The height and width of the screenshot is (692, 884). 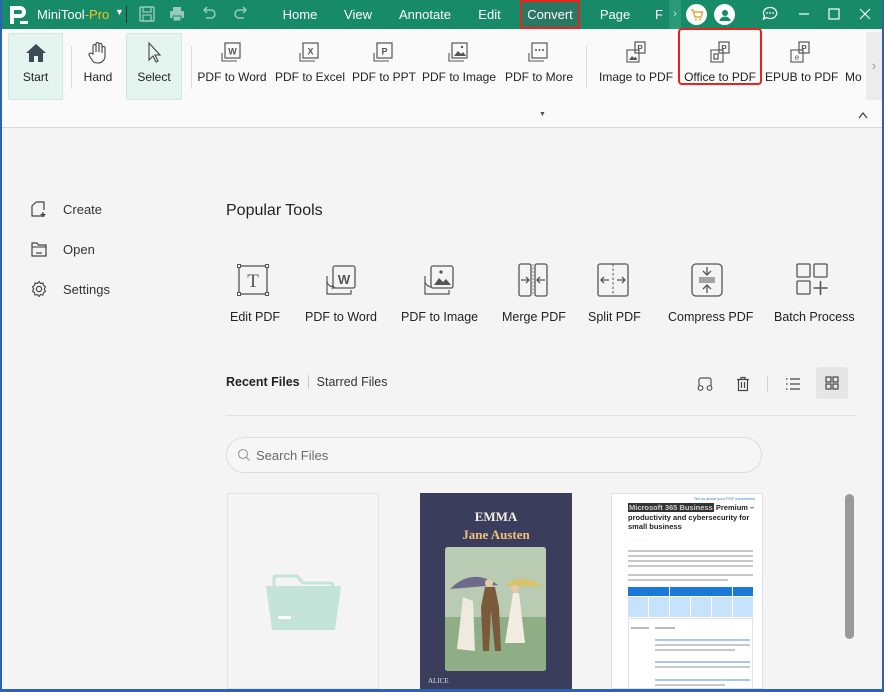 I want to click on tab-convert: Convert, so click(x=550, y=14).